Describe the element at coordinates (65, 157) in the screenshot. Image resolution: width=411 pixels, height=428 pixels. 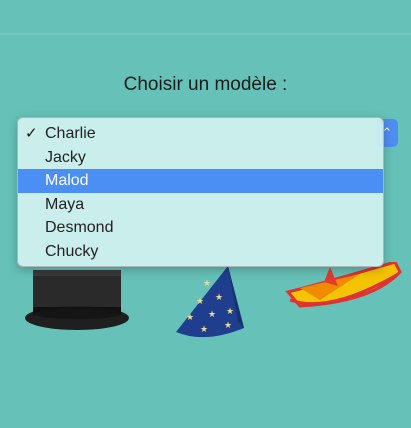
I see `option-label: Jacky` at that location.